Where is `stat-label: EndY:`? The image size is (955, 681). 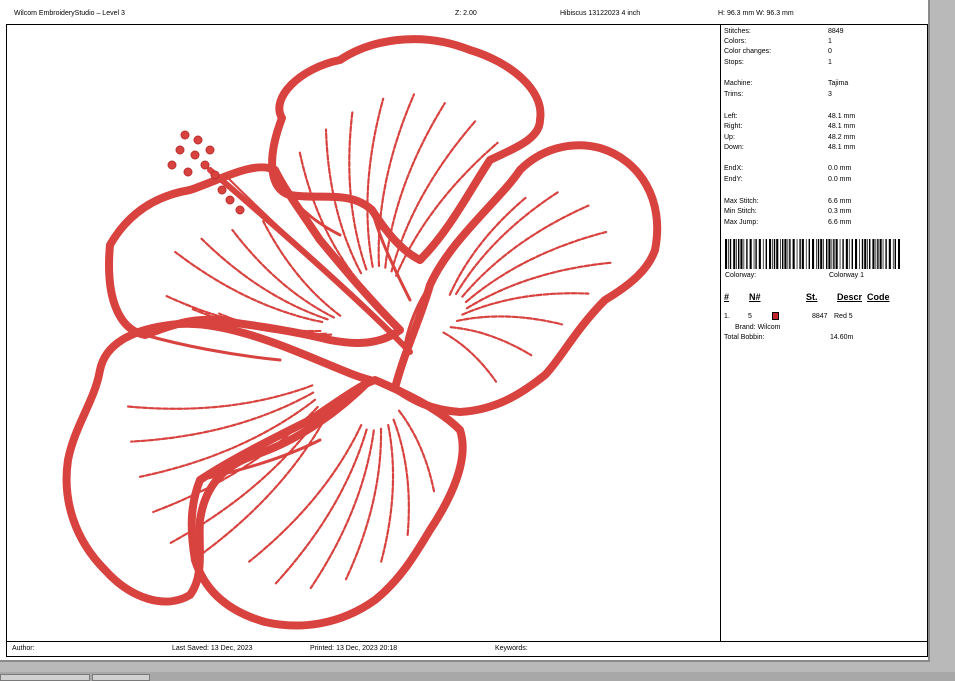
stat-label: EndY: is located at coordinates (733, 179).